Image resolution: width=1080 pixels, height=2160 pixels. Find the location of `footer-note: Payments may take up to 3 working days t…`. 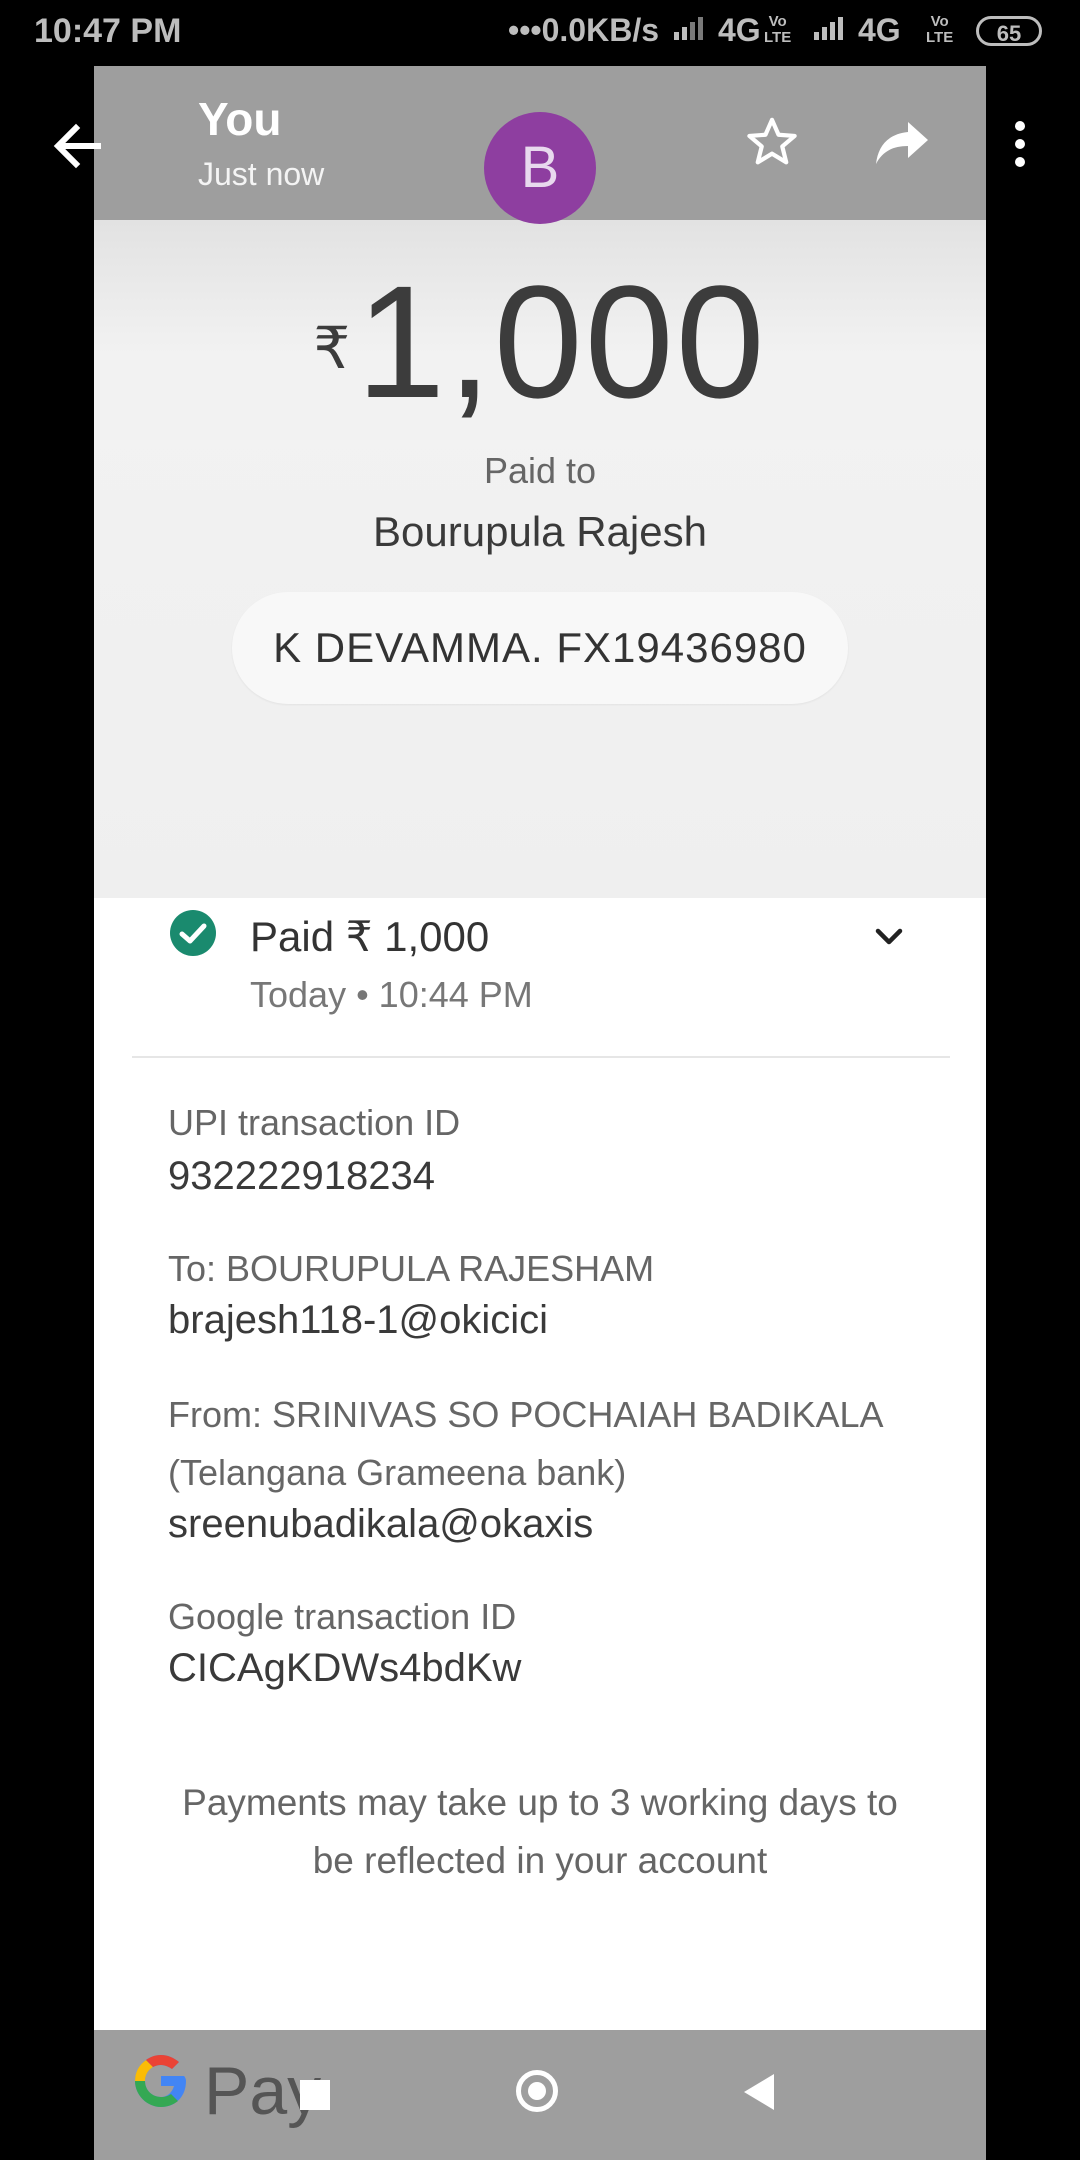

footer-note: Payments may take up to 3 working days t… is located at coordinates (540, 1831).